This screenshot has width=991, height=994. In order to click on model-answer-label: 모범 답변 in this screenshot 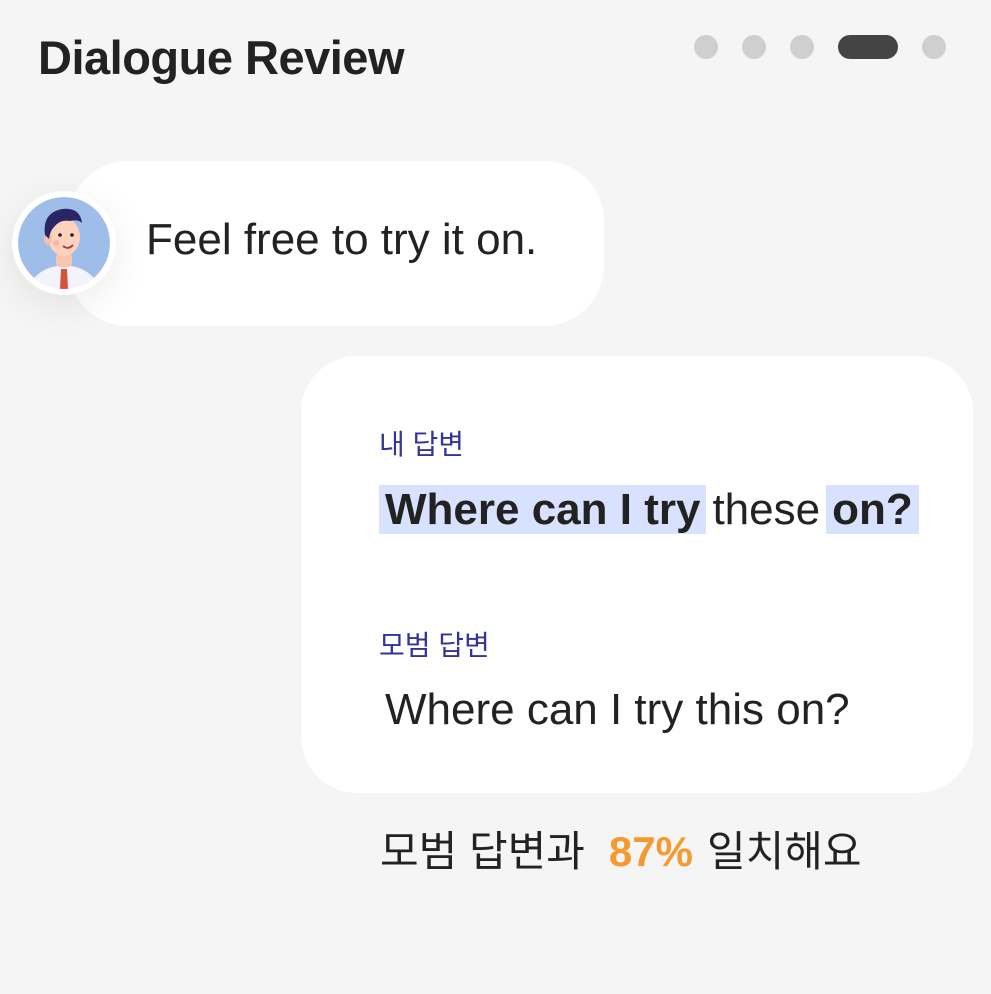, I will do `click(434, 645)`.